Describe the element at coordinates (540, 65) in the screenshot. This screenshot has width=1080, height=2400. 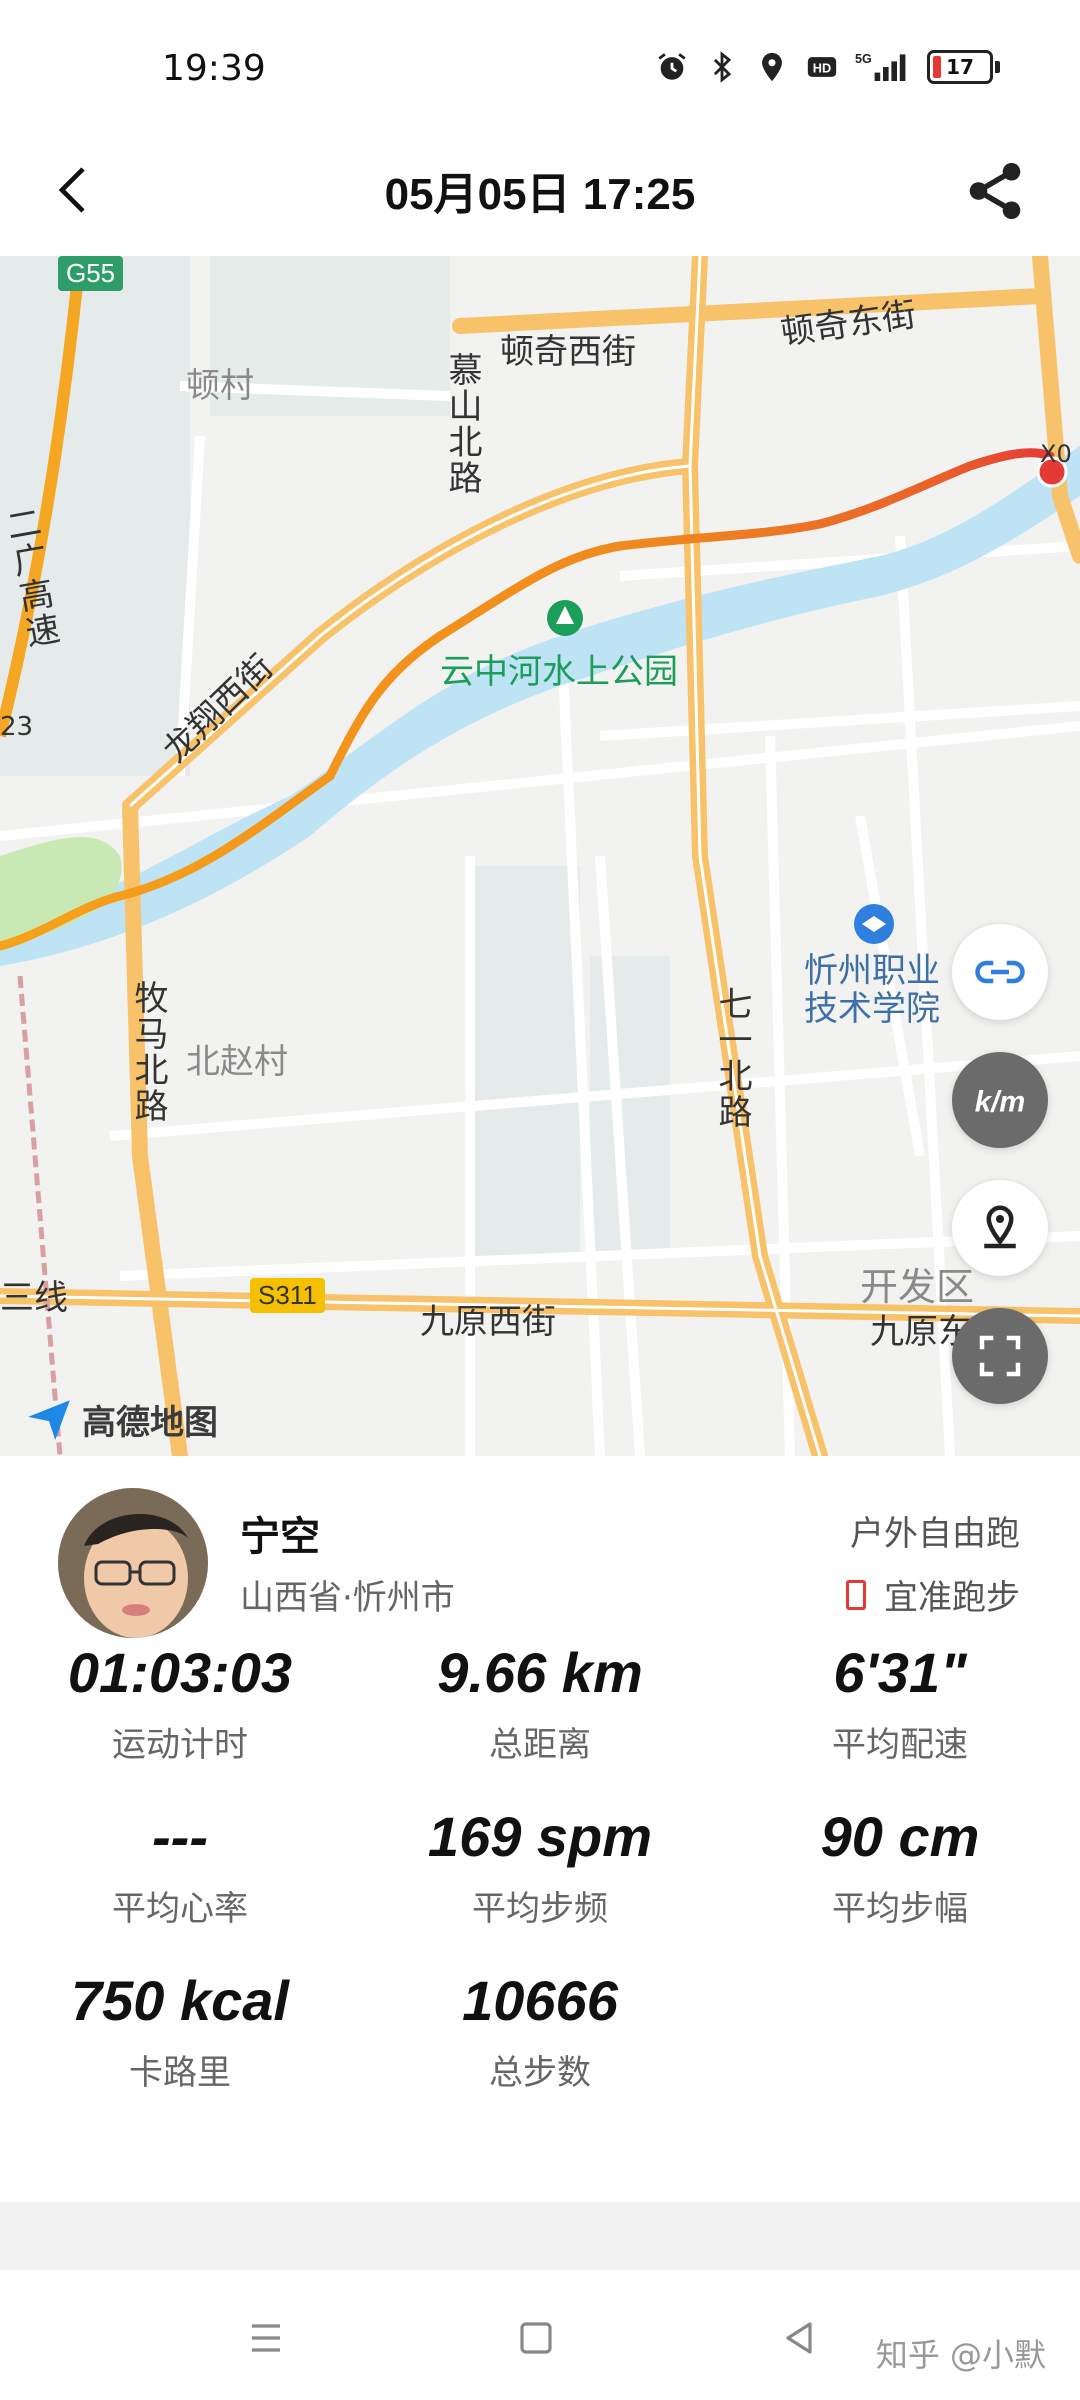
I see `status-bar: 19:39 HD 5G 17` at that location.